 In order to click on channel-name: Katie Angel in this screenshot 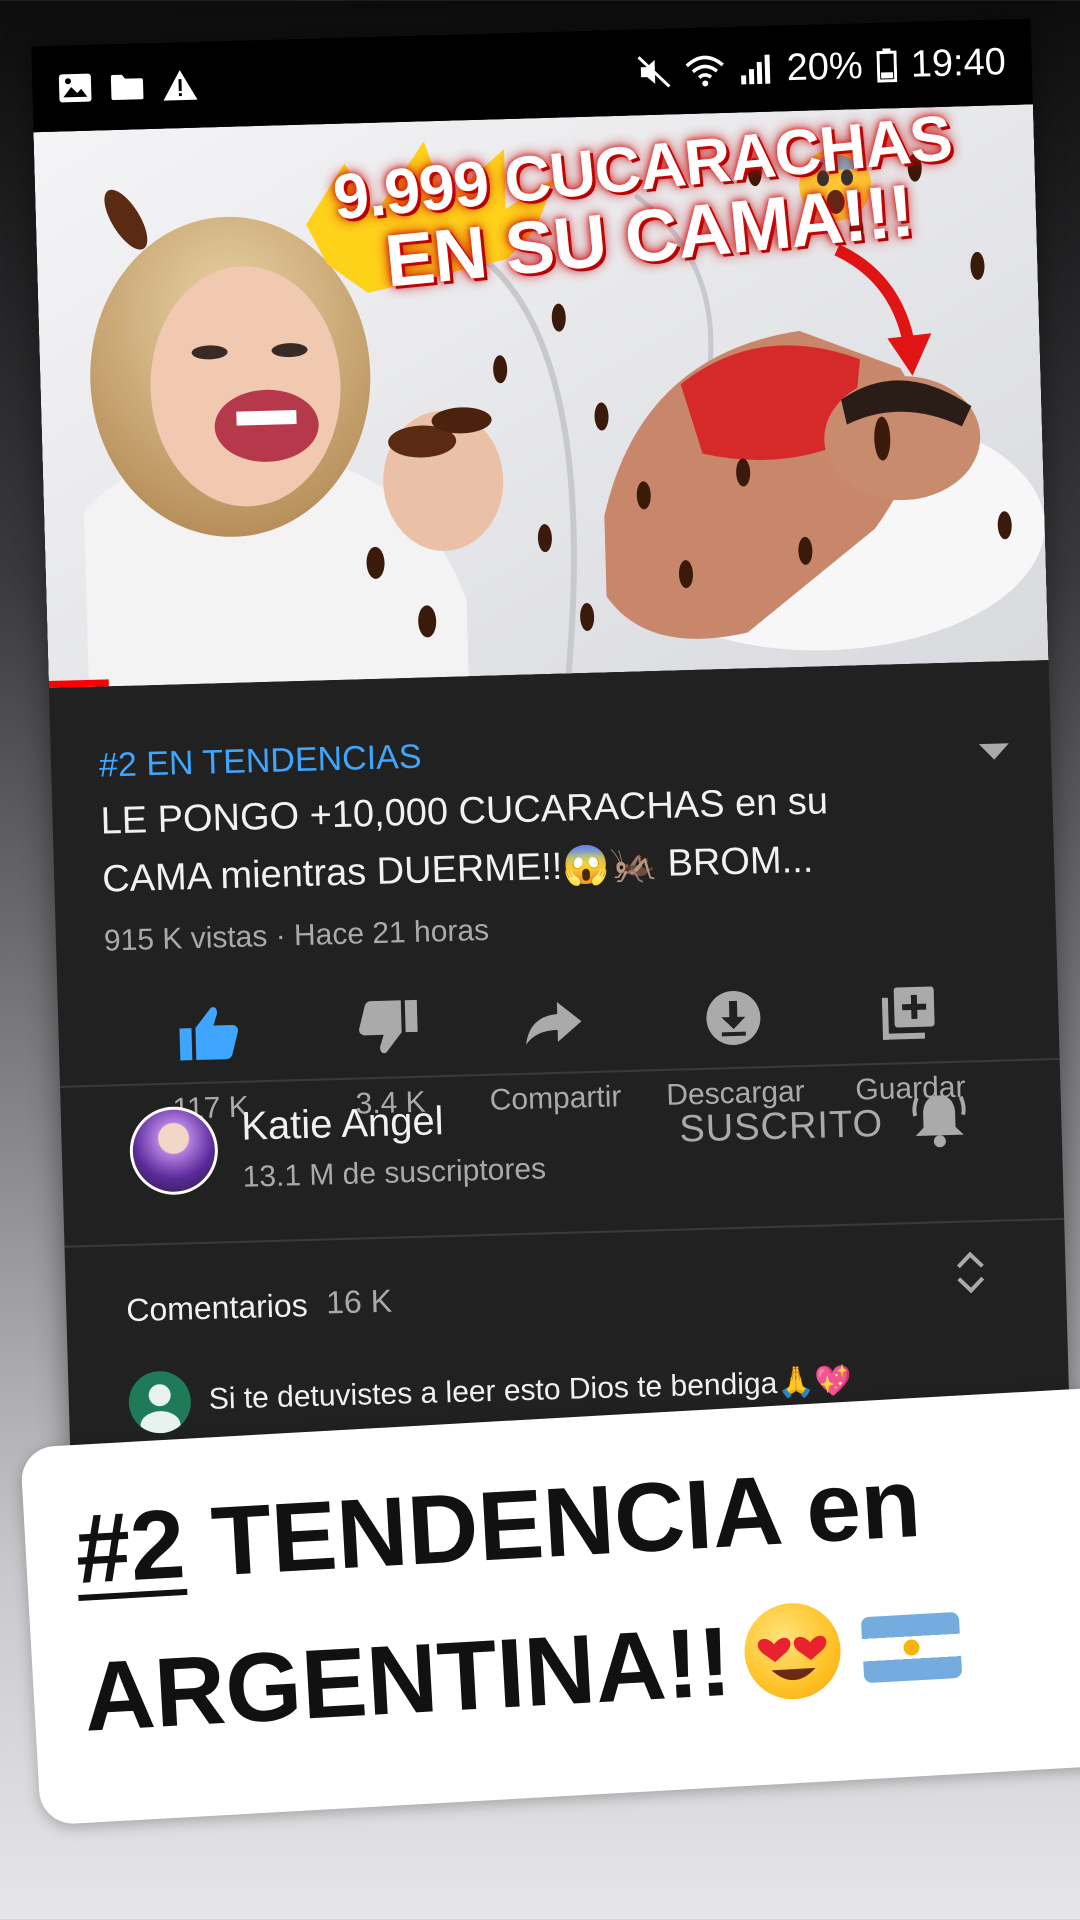, I will do `click(343, 1124)`.